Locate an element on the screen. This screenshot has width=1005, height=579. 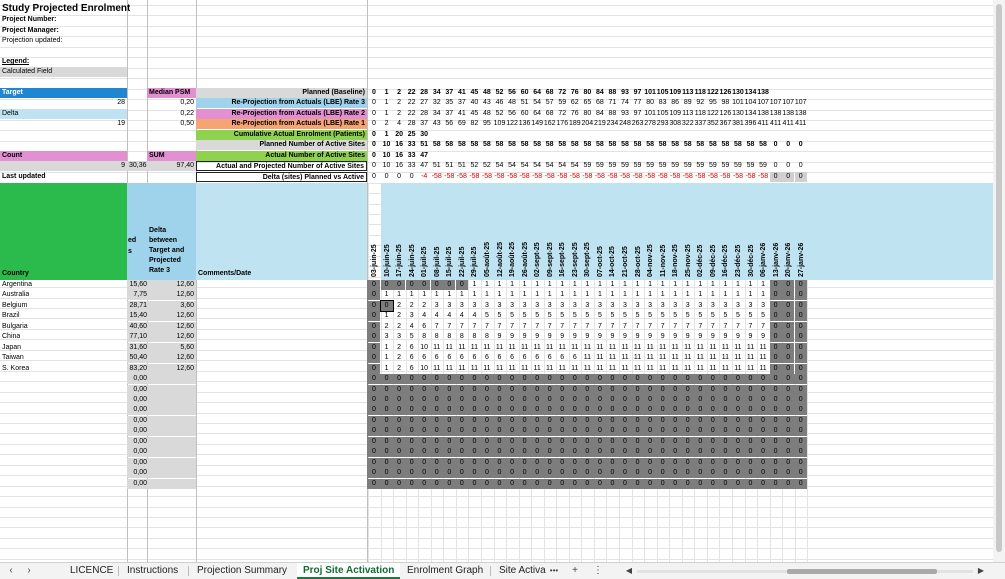
enrolment-cell: 8 is located at coordinates (424, 337).